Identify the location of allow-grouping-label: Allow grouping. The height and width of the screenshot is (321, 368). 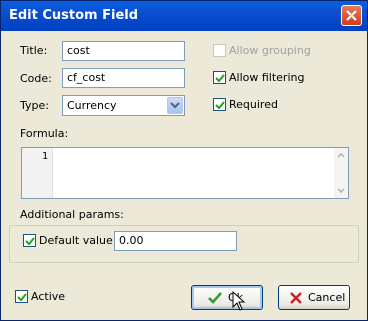
(270, 50).